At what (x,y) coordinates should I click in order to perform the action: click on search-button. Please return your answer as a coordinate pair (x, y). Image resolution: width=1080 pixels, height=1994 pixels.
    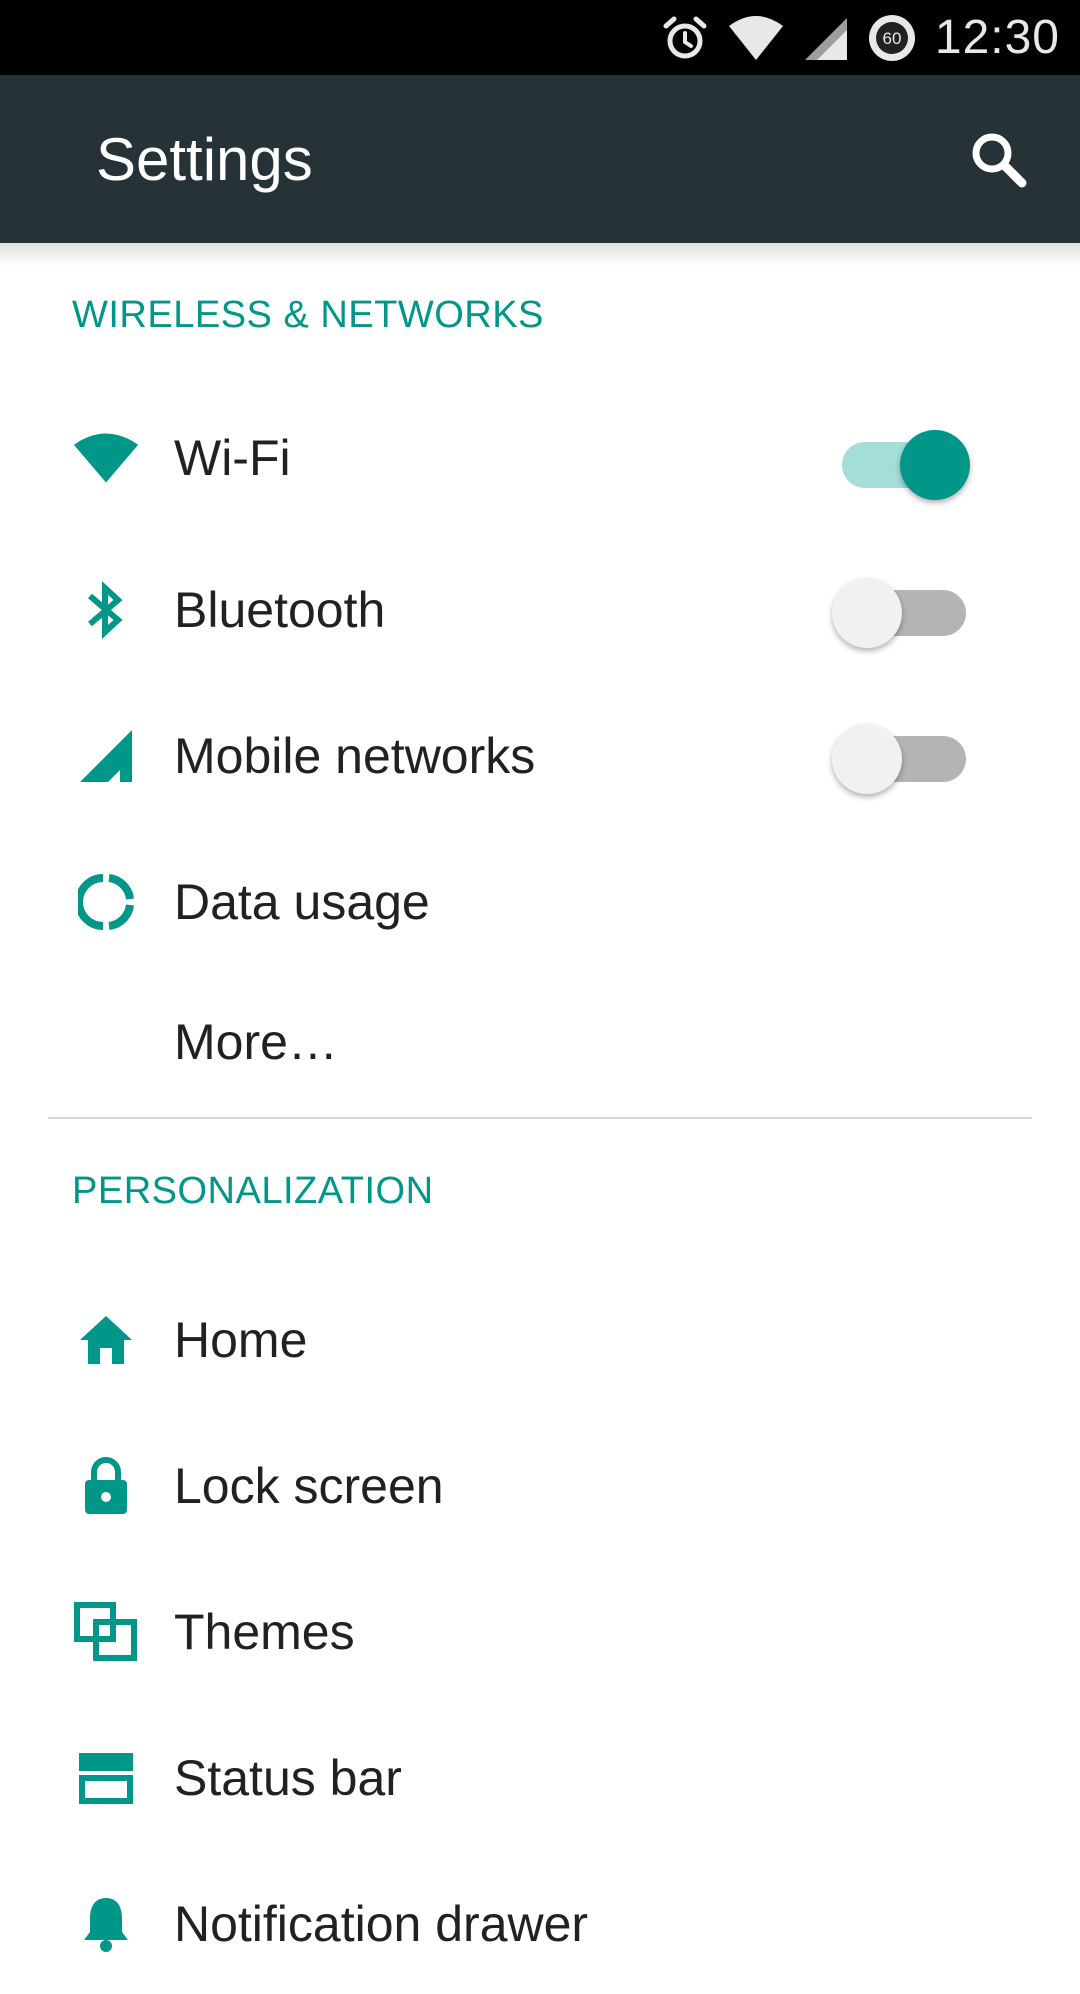
    Looking at the image, I should click on (998, 159).